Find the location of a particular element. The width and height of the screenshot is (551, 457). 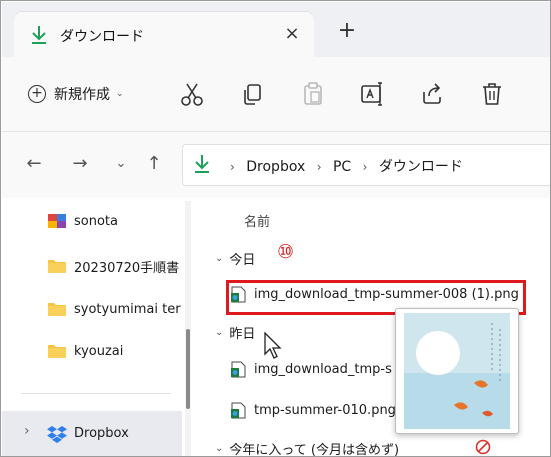

drag-thumbnail is located at coordinates (457, 371).